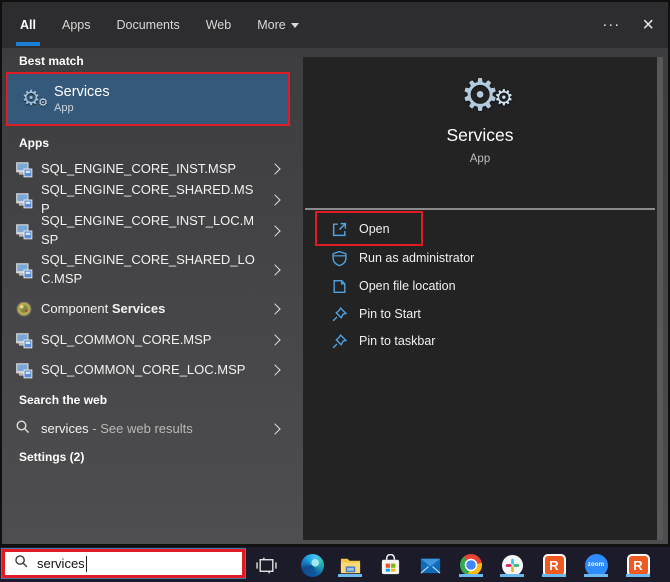 The image size is (670, 582). What do you see at coordinates (86, 563) in the screenshot?
I see `text-caret` at bounding box center [86, 563].